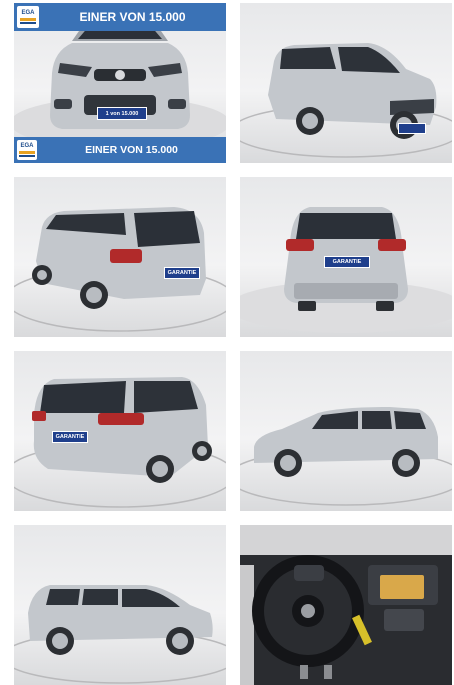 This screenshot has width=454, height=685. Describe the element at coordinates (120, 269) in the screenshot. I see `car-rear-left-image` at that location.